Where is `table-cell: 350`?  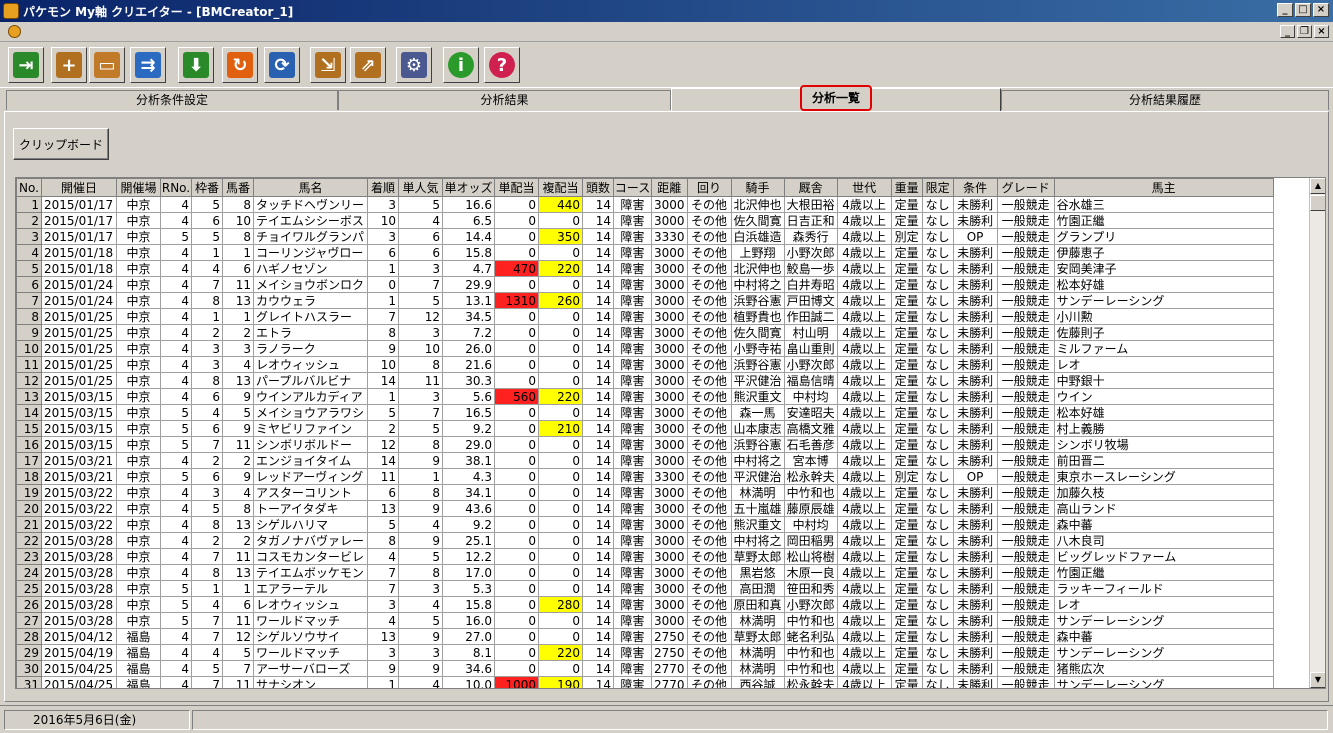
table-cell: 350 is located at coordinates (560, 236).